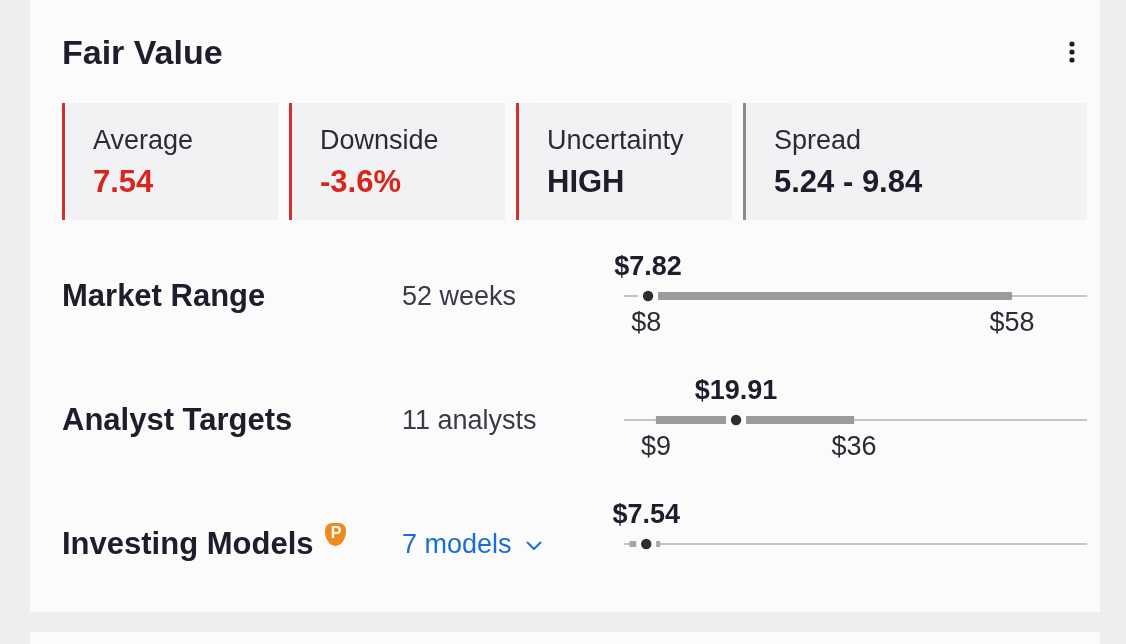  I want to click on low-value: $8, so click(646, 322).